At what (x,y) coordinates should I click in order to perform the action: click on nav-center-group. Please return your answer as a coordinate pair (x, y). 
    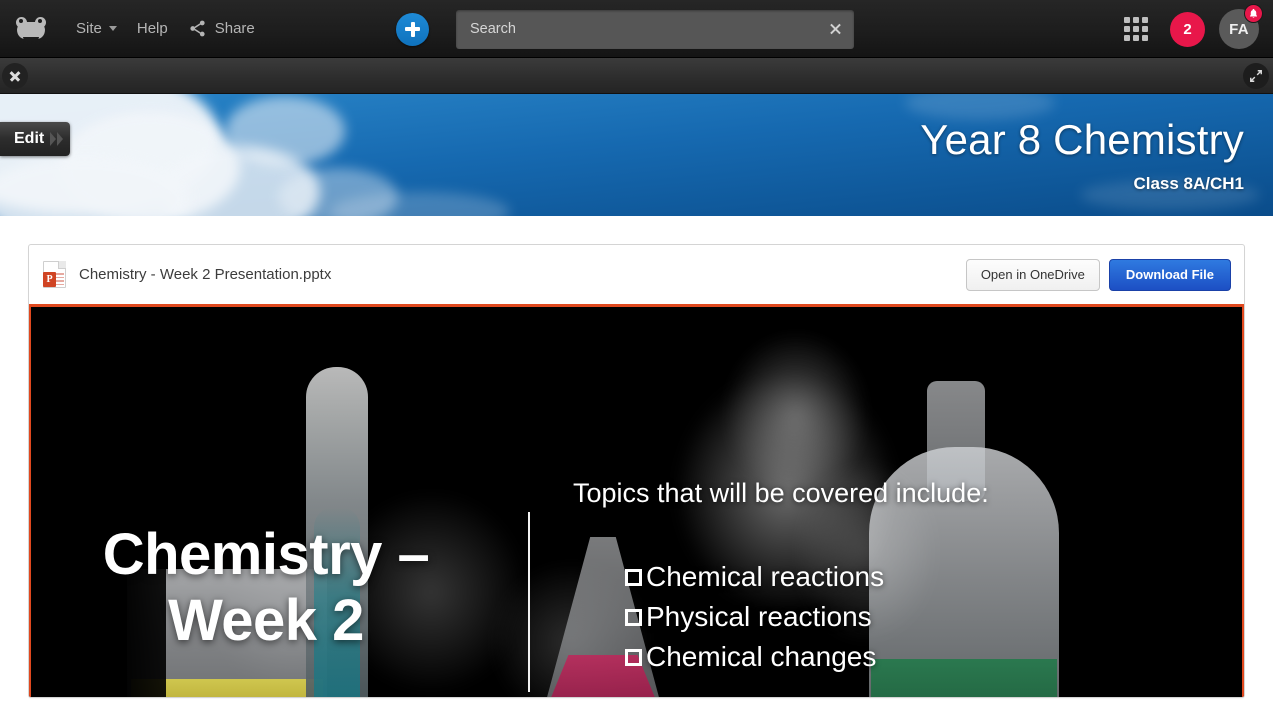
    Looking at the image, I should click on (625, 29).